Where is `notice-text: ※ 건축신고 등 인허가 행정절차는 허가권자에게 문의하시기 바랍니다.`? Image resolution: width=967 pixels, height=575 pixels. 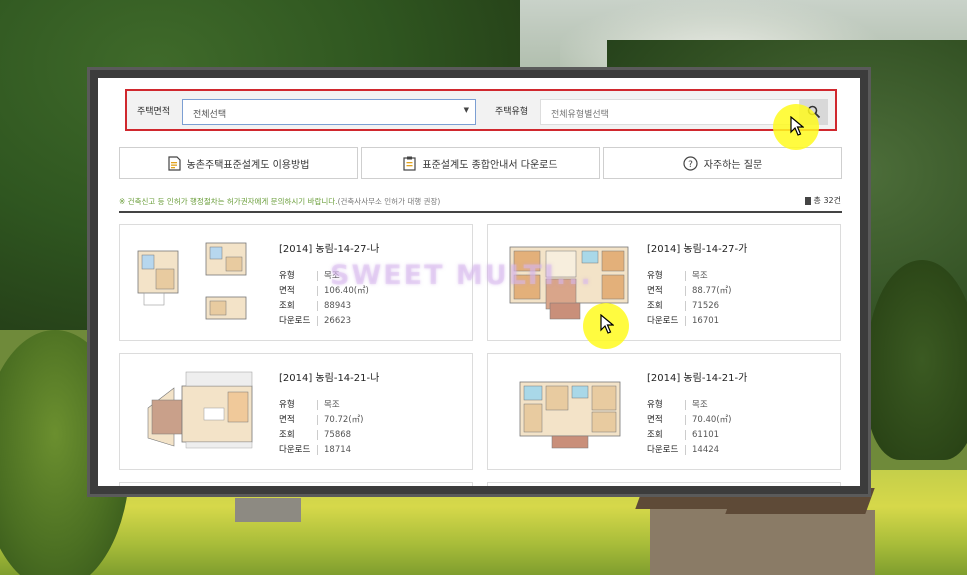 notice-text: ※ 건축신고 등 인허가 행정절차는 허가권자에게 문의하시기 바랍니다. is located at coordinates (228, 201).